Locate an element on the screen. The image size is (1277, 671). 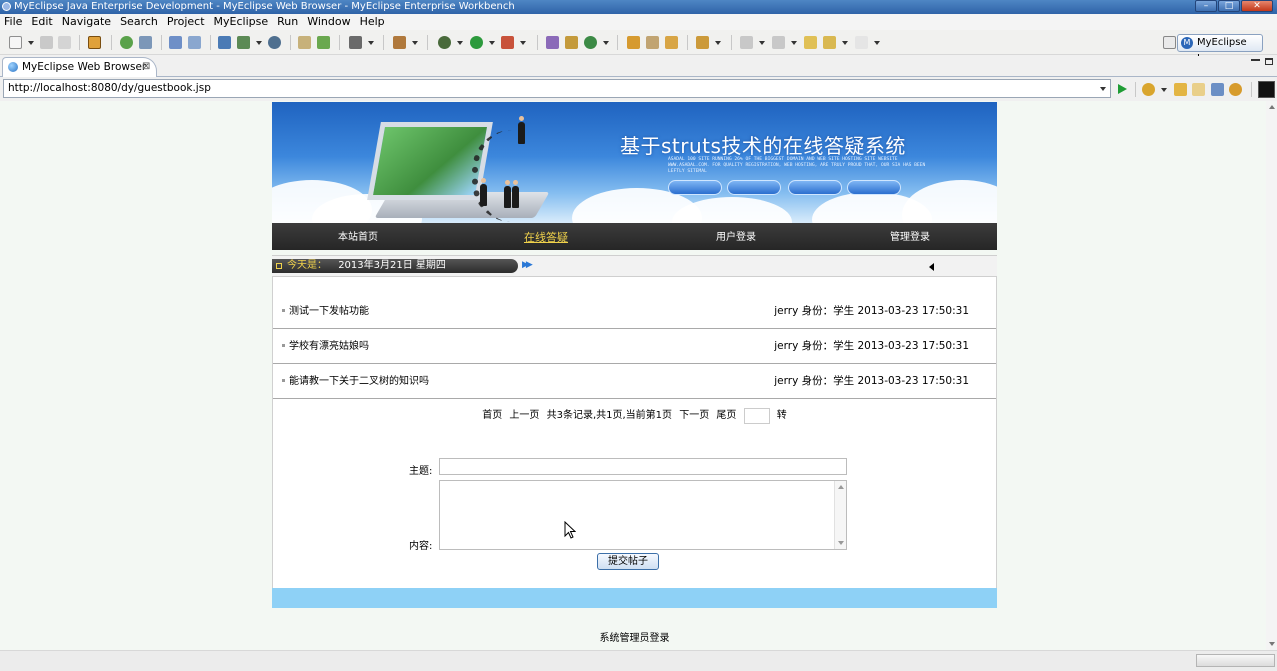
view-menu-icon is located at coordinates (1266, 89).